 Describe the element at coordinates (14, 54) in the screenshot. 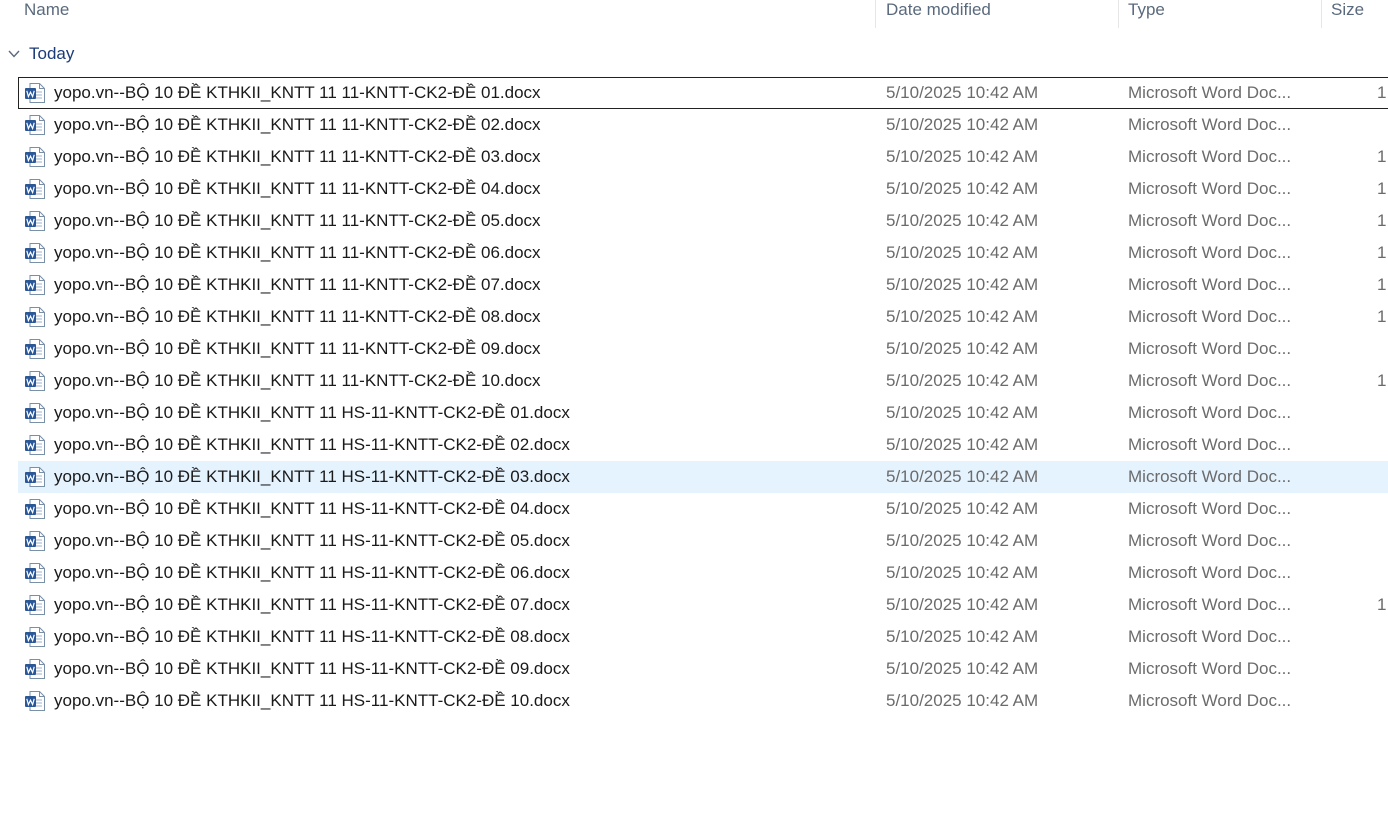

I see `chevron-down-icon` at that location.